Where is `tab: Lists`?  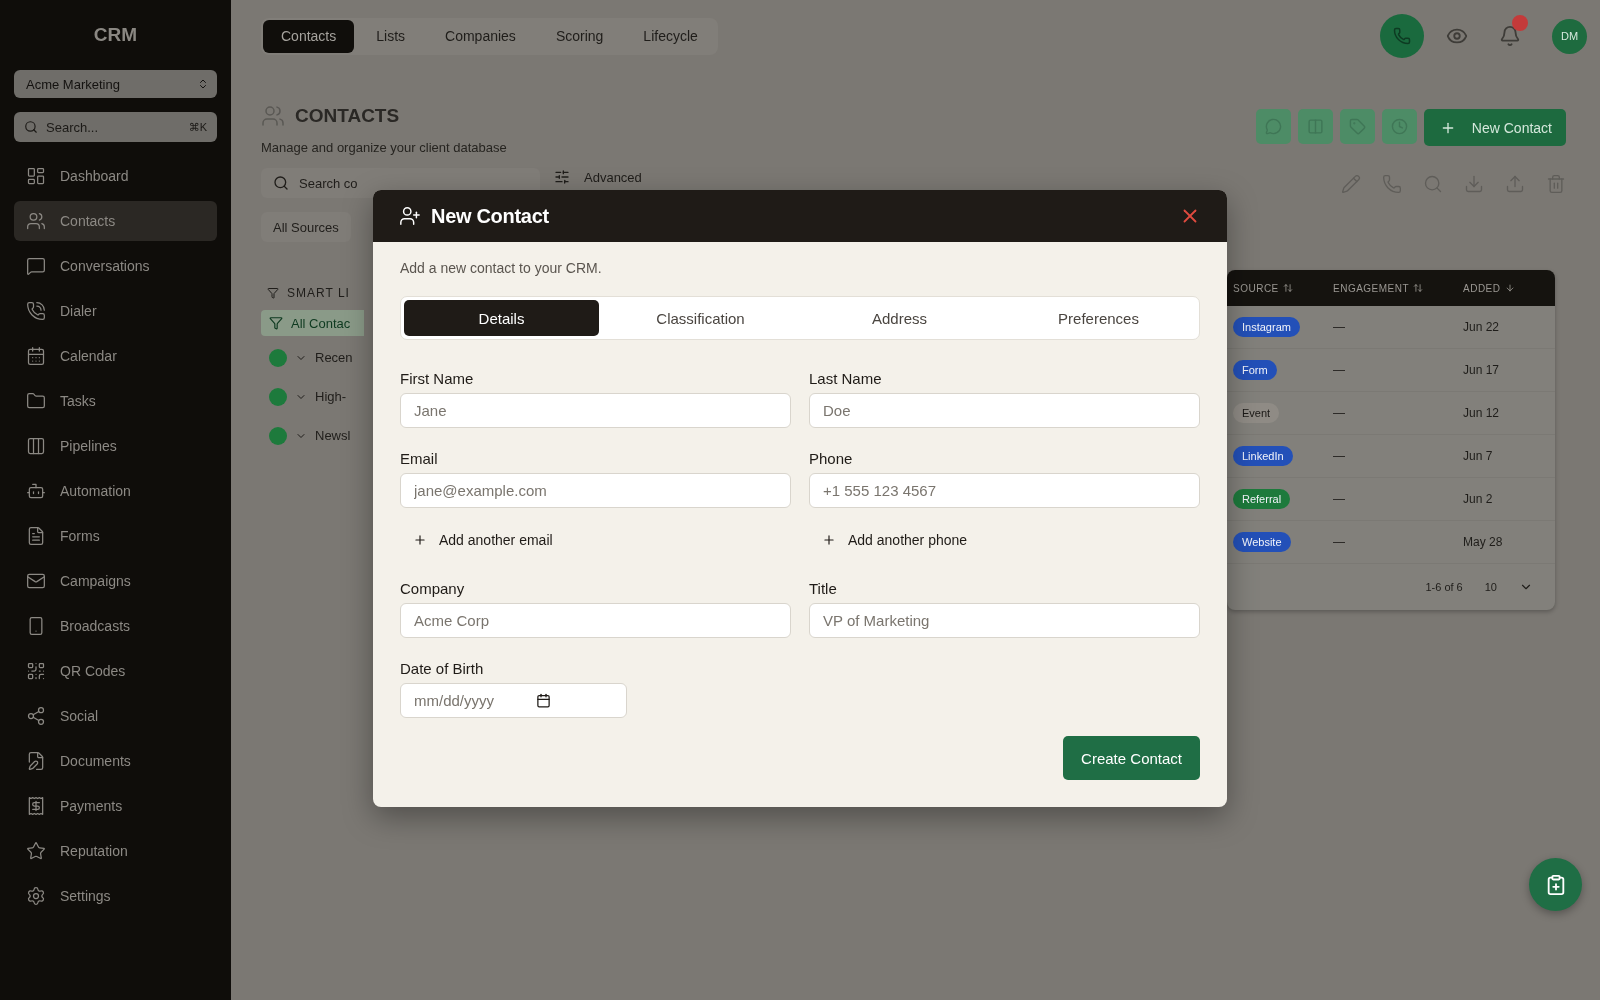
tab: Lists is located at coordinates (391, 36).